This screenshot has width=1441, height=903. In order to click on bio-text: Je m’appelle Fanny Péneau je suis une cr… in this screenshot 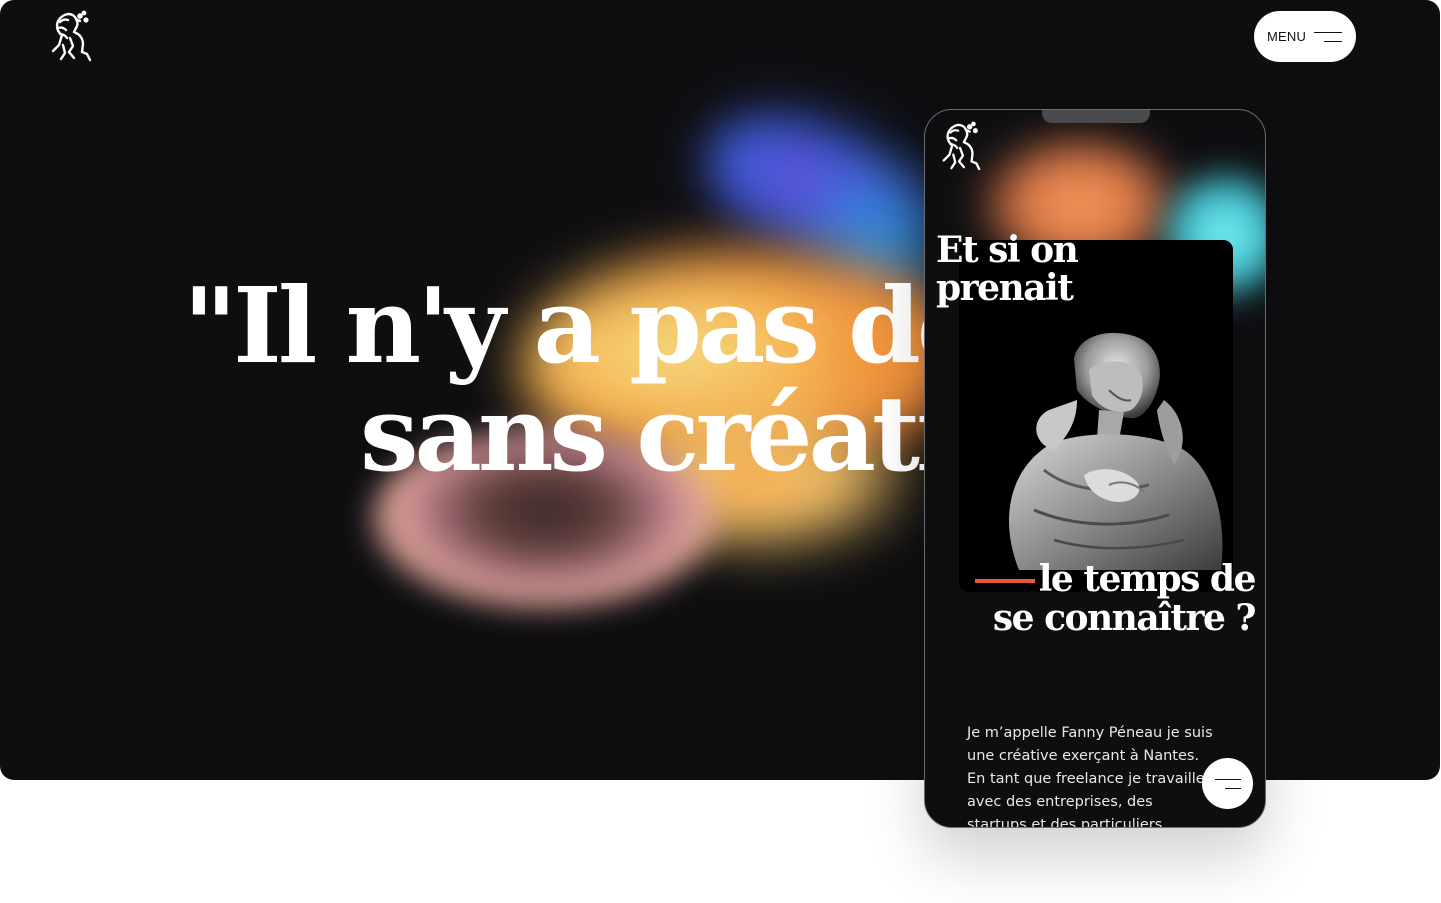, I will do `click(1090, 776)`.